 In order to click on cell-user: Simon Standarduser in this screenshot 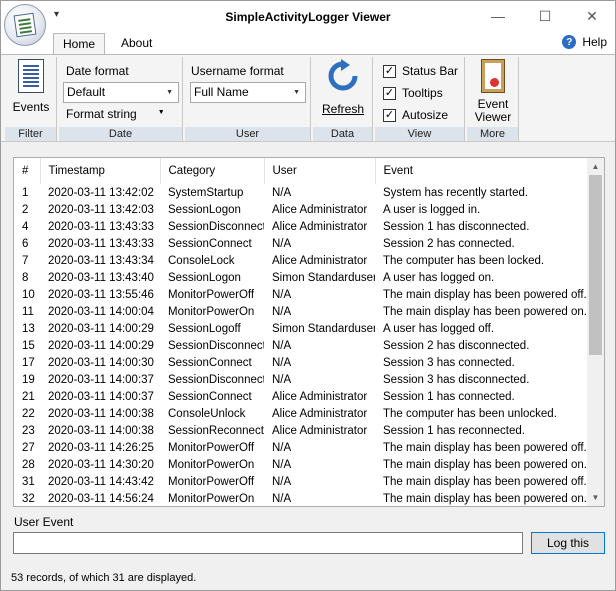, I will do `click(323, 277)`.